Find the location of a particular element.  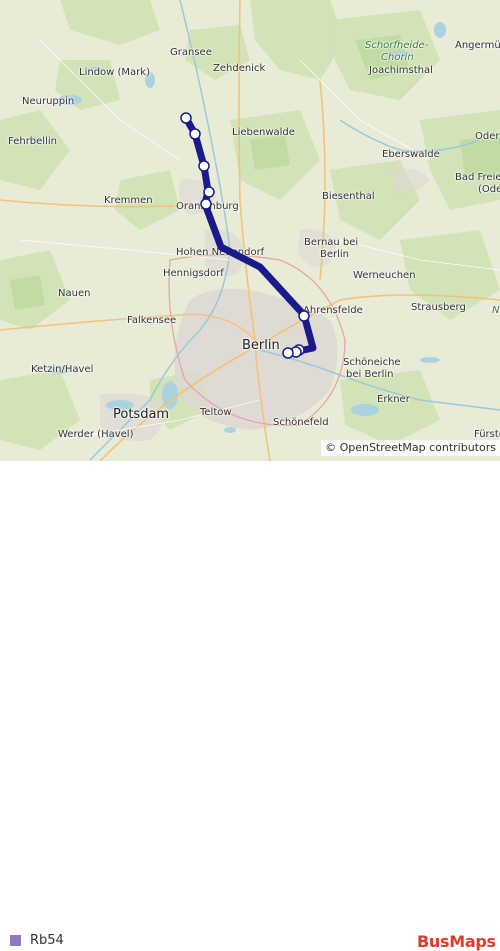

route-line-rb54 is located at coordinates (249, 235).